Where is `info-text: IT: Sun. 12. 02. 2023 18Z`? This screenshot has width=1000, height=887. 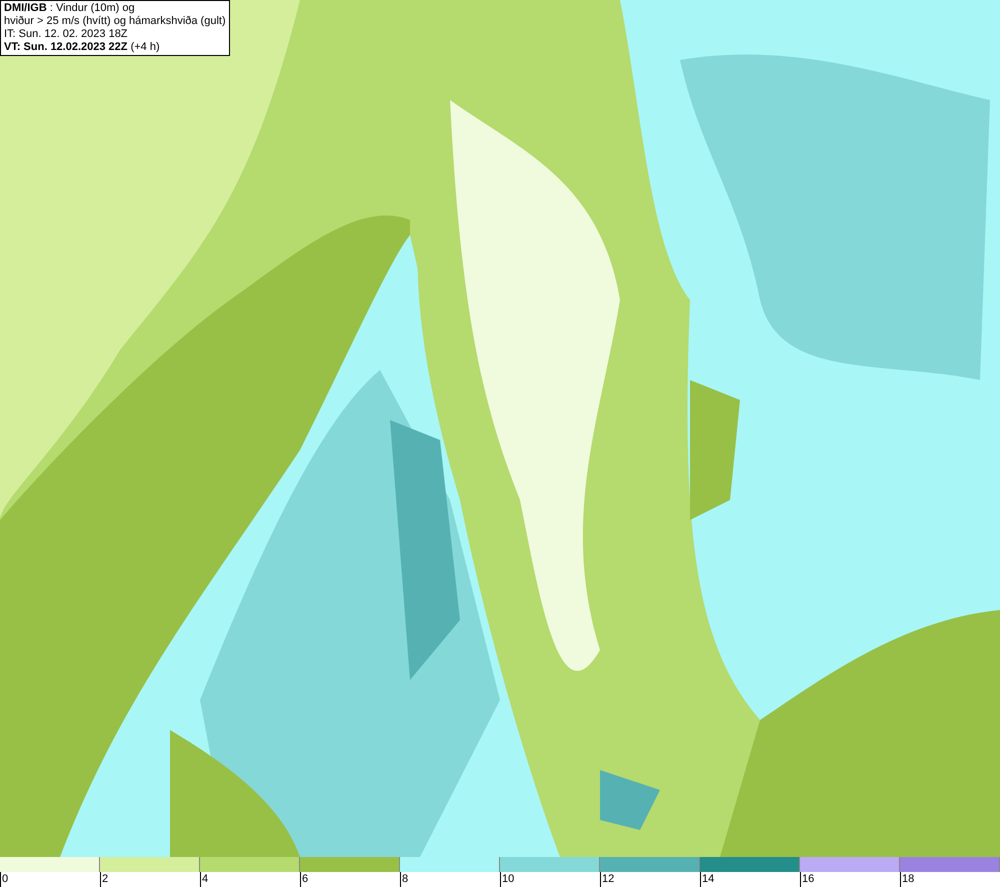 info-text: IT: Sun. 12. 02. 2023 18Z is located at coordinates (66, 34).